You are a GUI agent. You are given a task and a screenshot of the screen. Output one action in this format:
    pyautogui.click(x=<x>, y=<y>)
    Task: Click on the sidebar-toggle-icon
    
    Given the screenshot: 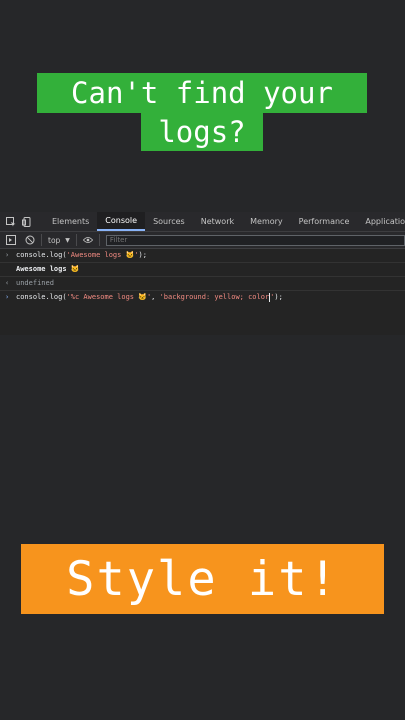 What is the action you would take?
    pyautogui.click(x=11, y=240)
    